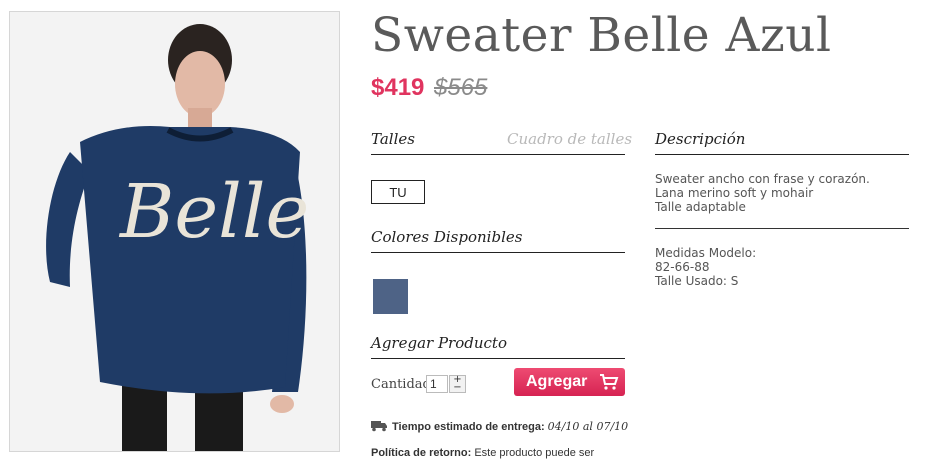 The height and width of the screenshot is (461, 930). What do you see at coordinates (682, 267) in the screenshot?
I see `model-line: 82-66-88` at bounding box center [682, 267].